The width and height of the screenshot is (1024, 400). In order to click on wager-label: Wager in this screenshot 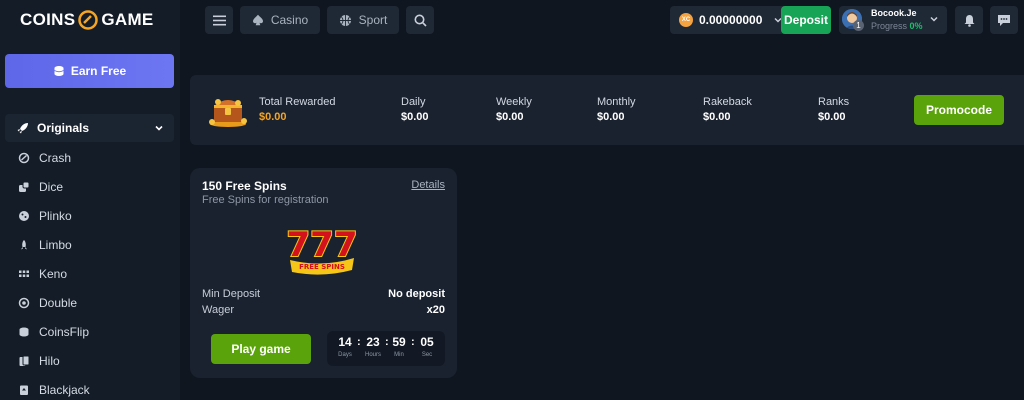, I will do `click(218, 310)`.